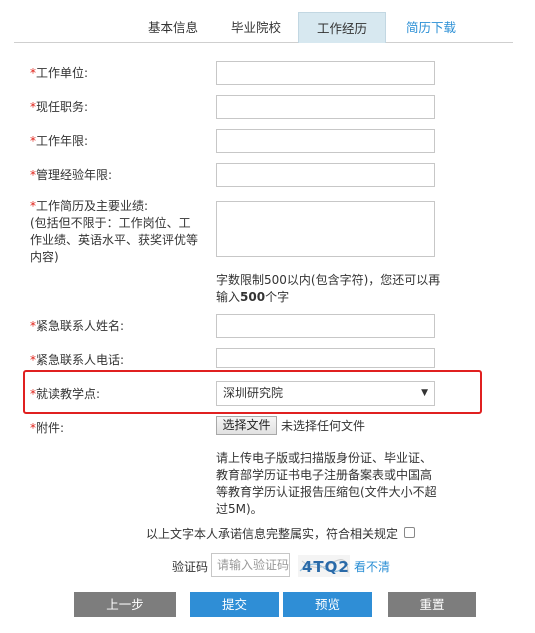  What do you see at coordinates (110, 223) in the screenshot?
I see `resume-label-line: (包括但不限于：工作岗位、工` at bounding box center [110, 223].